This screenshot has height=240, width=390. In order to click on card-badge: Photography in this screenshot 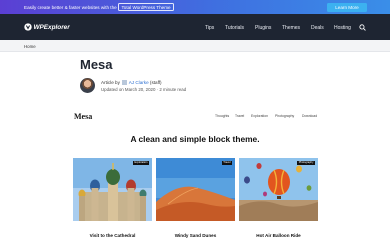, I will do `click(306, 163)`.